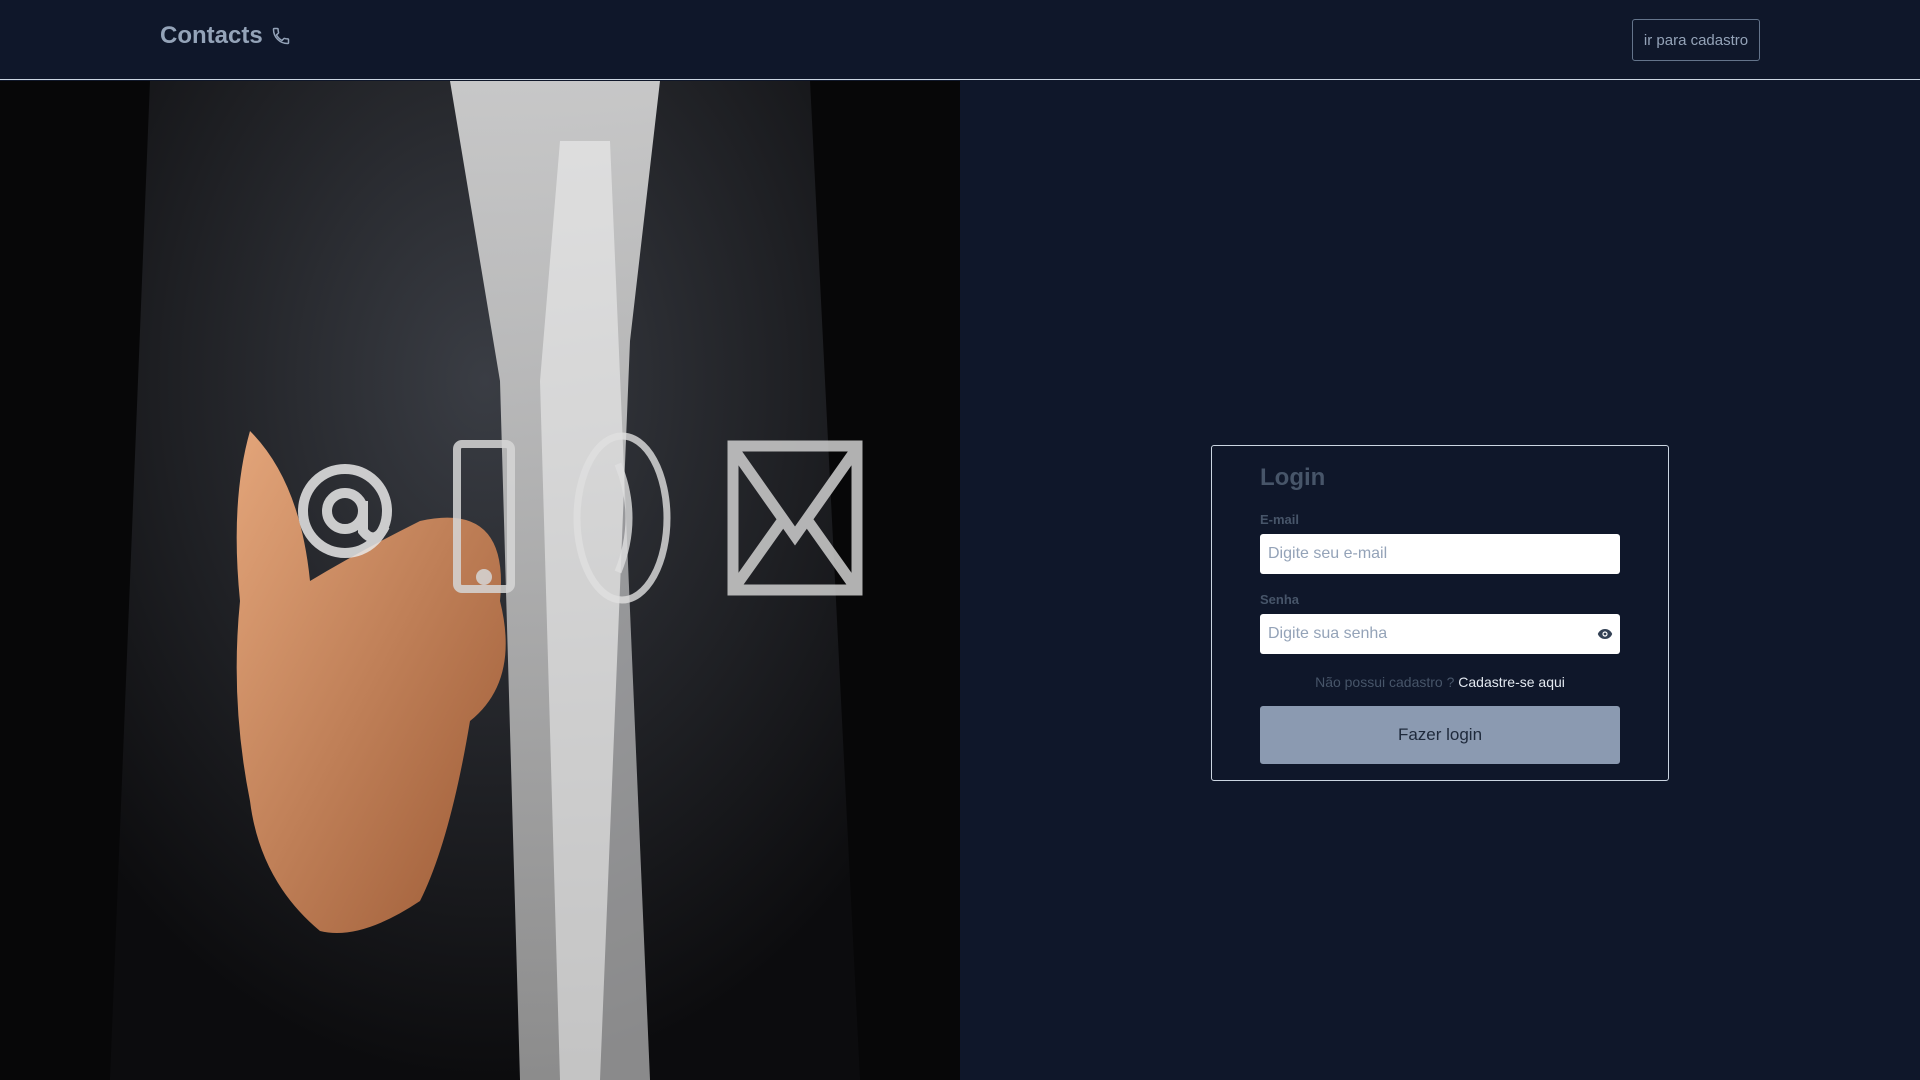  I want to click on password-label: Senha, so click(1280, 599).